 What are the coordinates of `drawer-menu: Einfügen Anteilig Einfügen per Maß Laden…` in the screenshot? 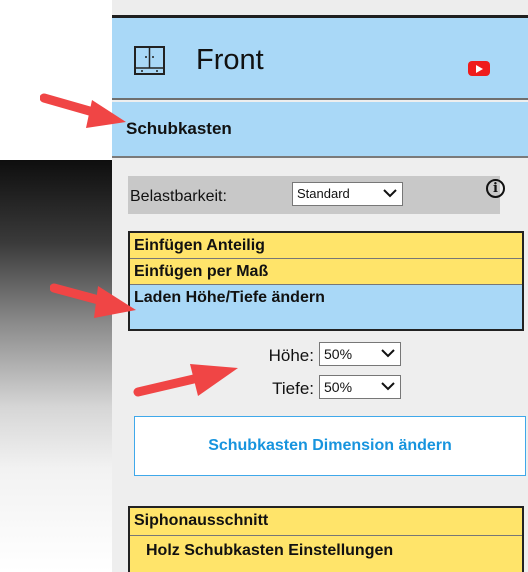 It's located at (326, 281).